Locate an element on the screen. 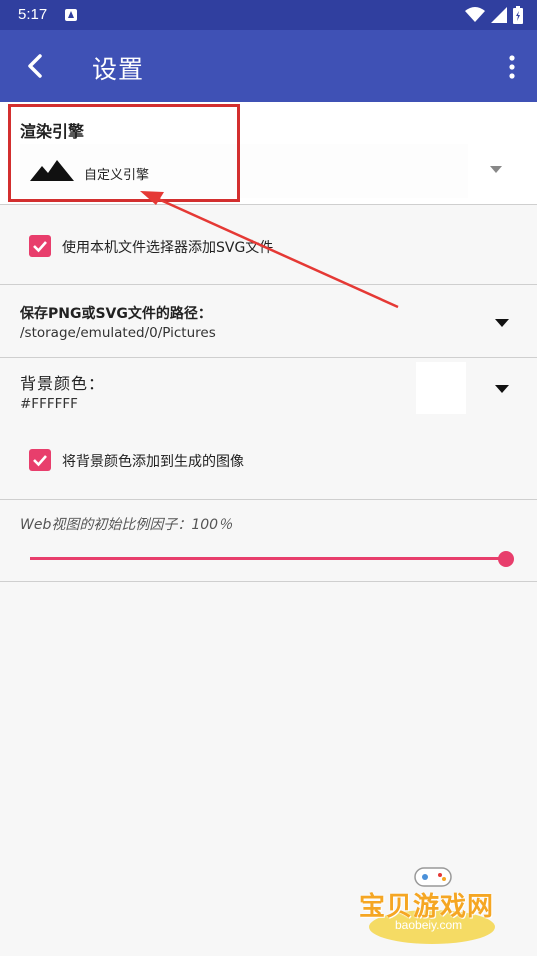  add-background-label: 将背景颜色添加到生成的图像 is located at coordinates (153, 462).